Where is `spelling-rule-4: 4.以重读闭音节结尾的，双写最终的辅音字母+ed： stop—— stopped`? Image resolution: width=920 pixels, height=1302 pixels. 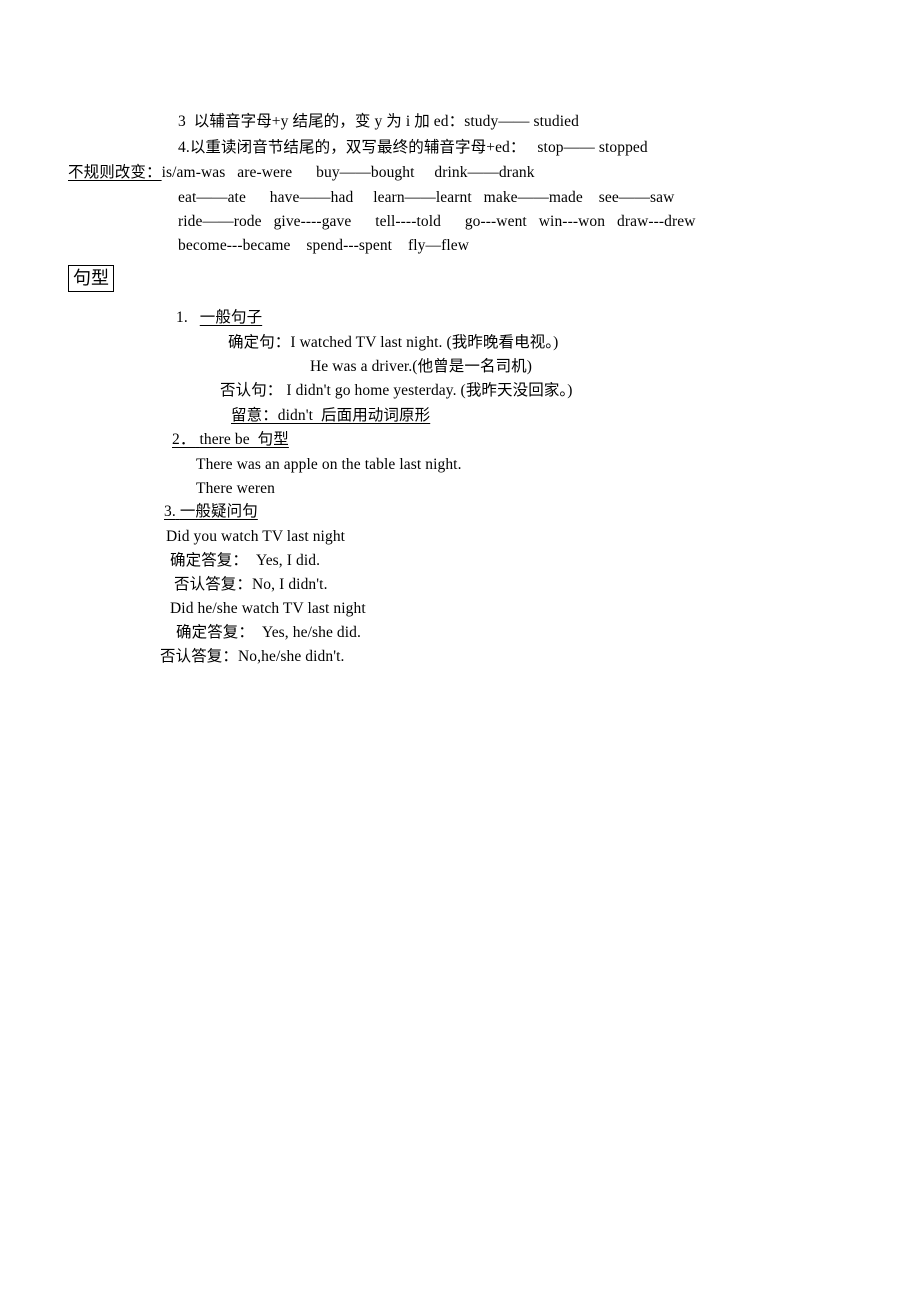 spelling-rule-4: 4.以重读闭音节结尾的，双写最终的辅音字母+ed： stop—— stopped is located at coordinates (413, 147).